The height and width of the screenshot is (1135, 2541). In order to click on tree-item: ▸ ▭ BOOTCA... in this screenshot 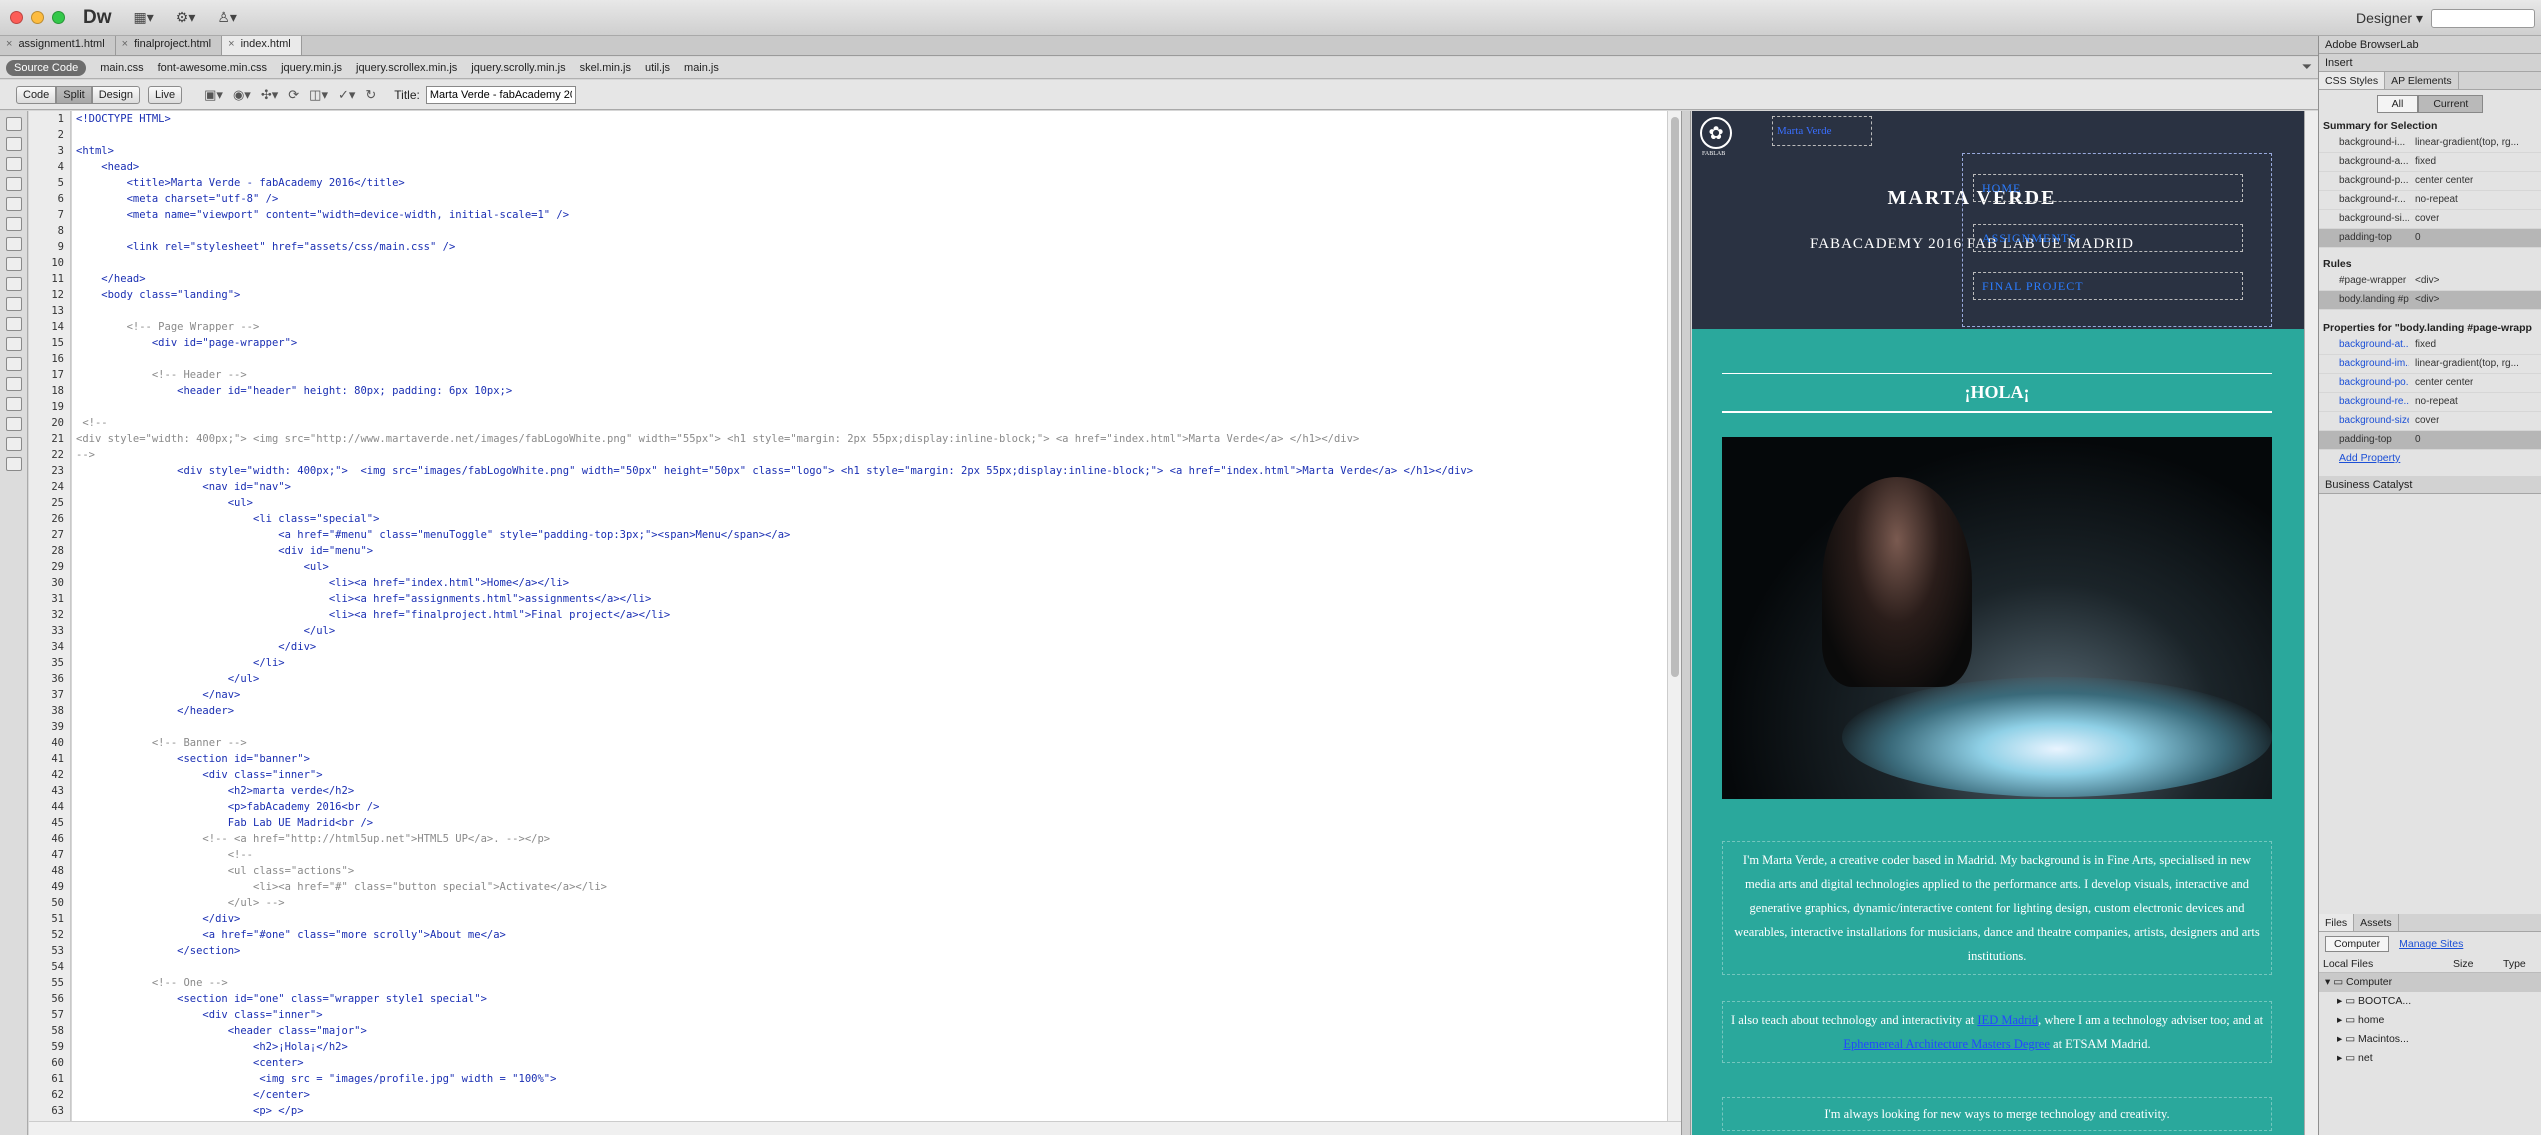, I will do `click(2430, 1001)`.